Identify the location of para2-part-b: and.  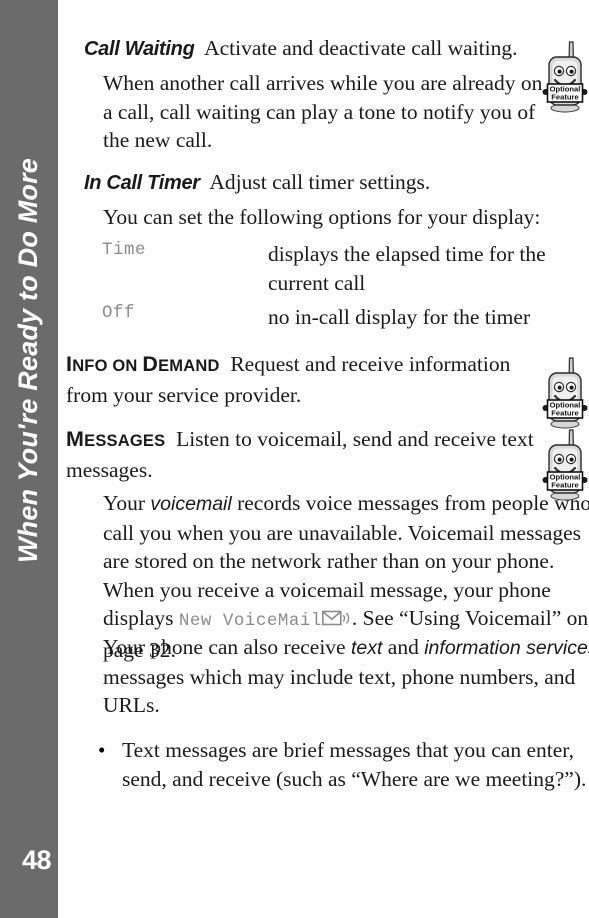
(403, 647).